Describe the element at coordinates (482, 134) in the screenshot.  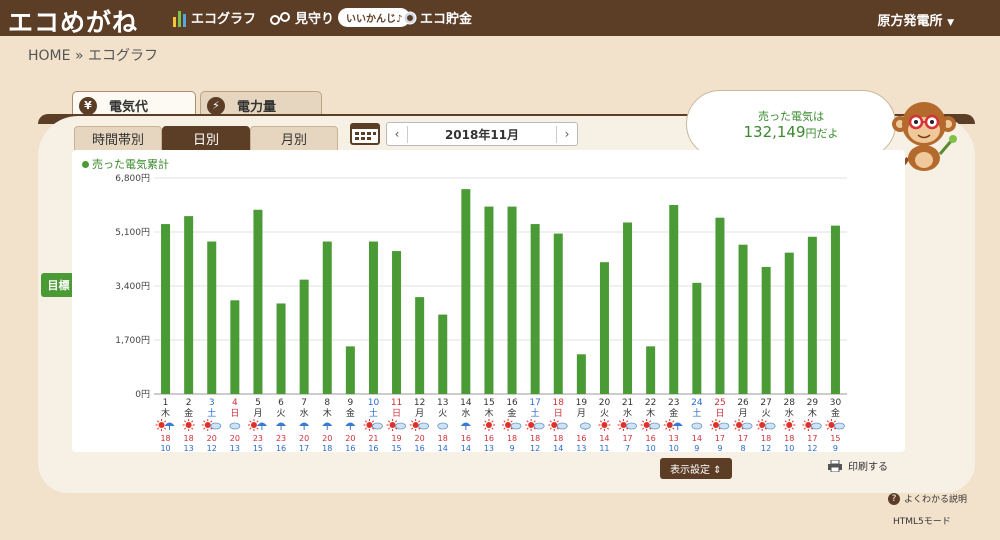
I see `date-selector: ‹ 2018年11月 ›` at that location.